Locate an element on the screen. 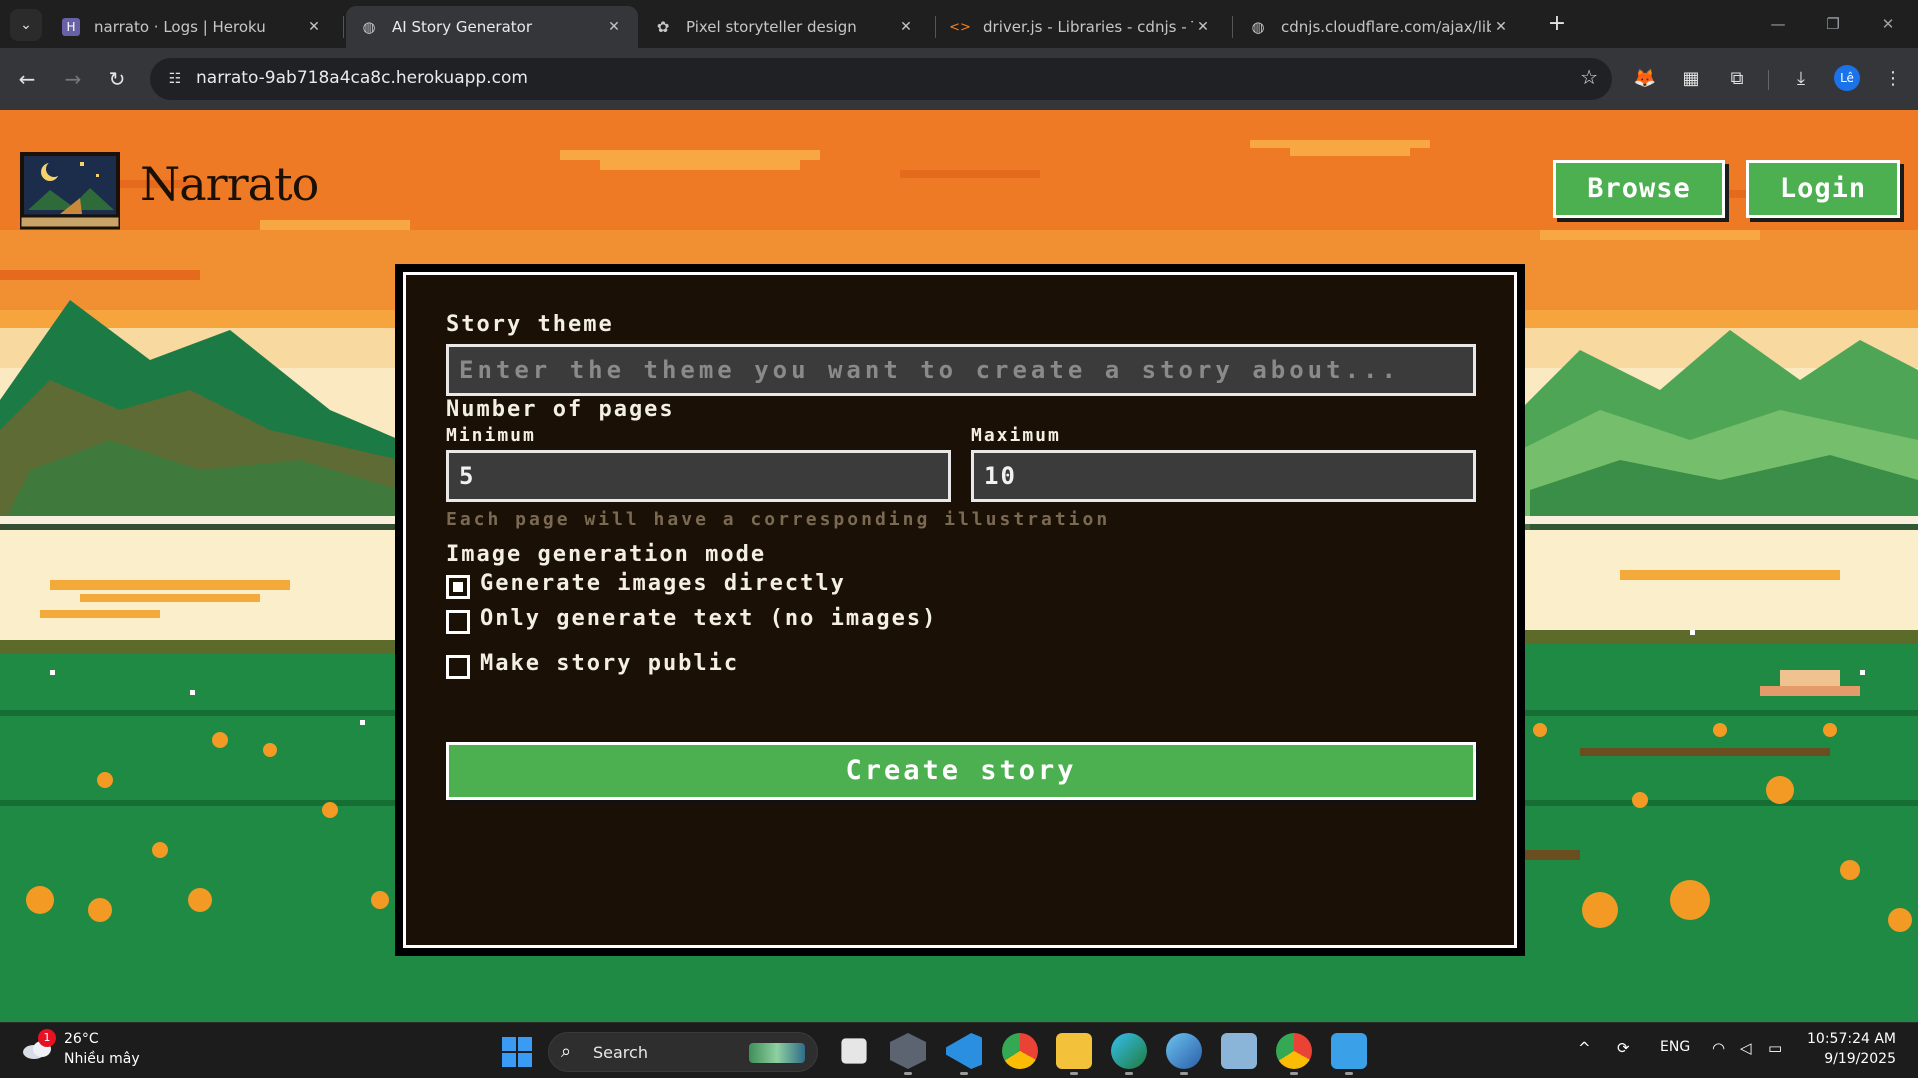 This screenshot has width=1918, height=1078. clock-time: 10:57:24 AM is located at coordinates (1851, 1039).